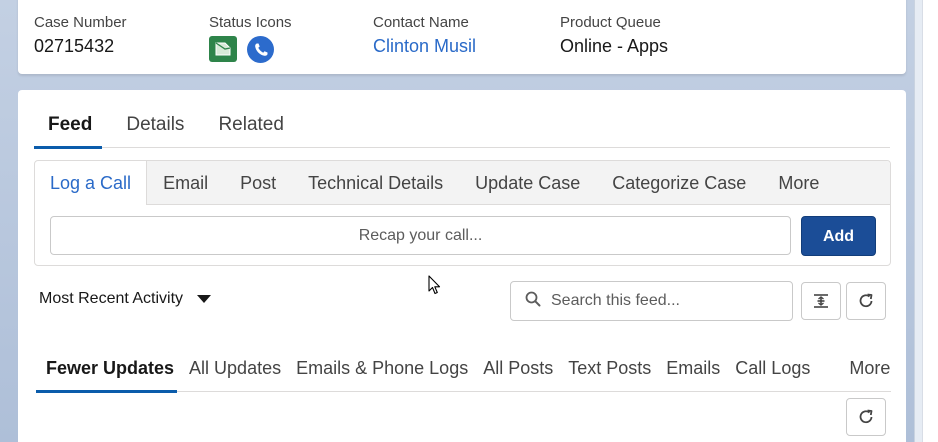 The image size is (938, 442). What do you see at coordinates (80, 22) in the screenshot?
I see `case-number-label: Case Number` at bounding box center [80, 22].